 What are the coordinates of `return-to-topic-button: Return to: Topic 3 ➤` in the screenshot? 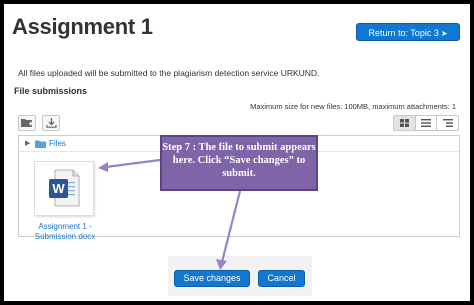 It's located at (408, 32).